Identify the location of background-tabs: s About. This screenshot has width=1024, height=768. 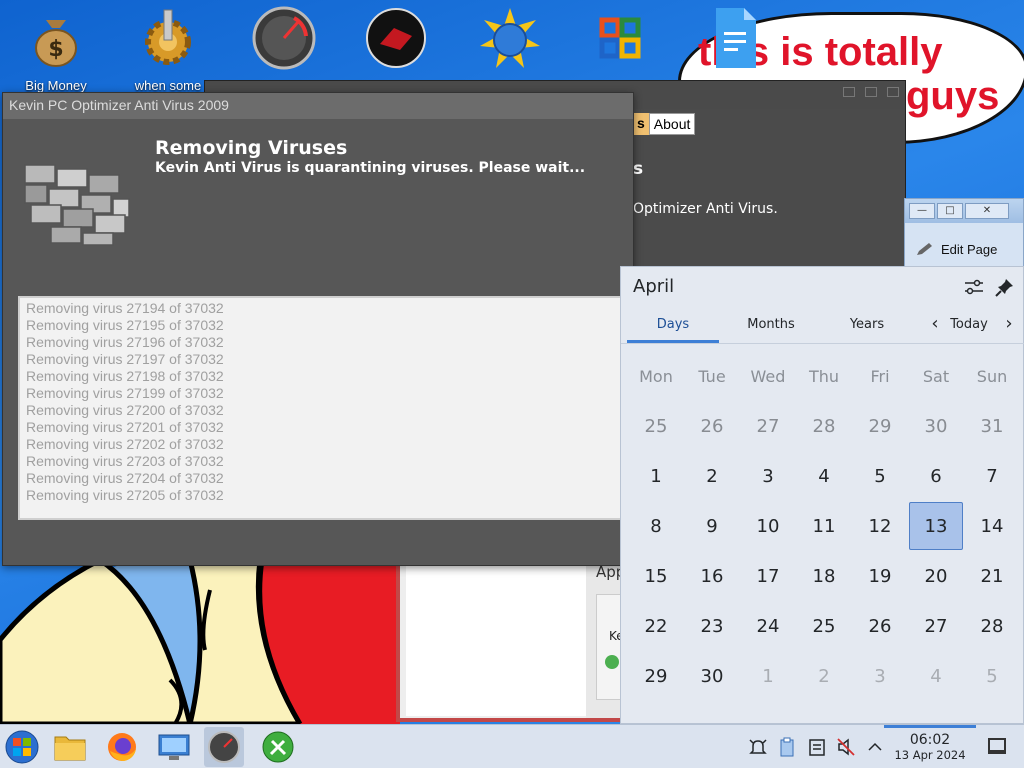
(664, 124).